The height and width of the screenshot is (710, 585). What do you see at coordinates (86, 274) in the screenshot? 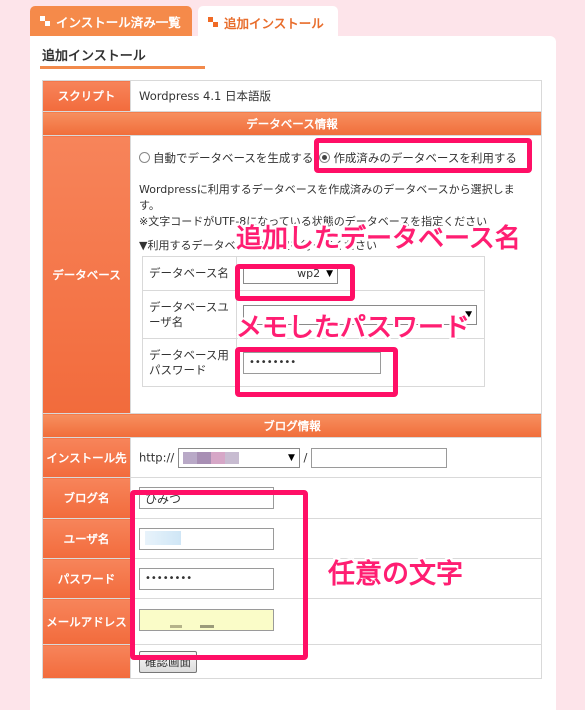
I see `database-label: データベース` at bounding box center [86, 274].